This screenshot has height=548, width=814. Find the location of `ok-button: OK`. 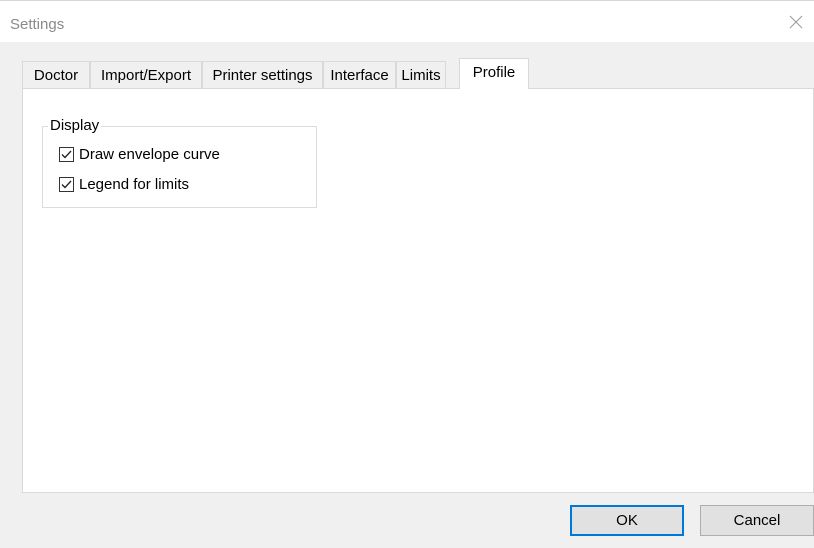

ok-button: OK is located at coordinates (627, 520).